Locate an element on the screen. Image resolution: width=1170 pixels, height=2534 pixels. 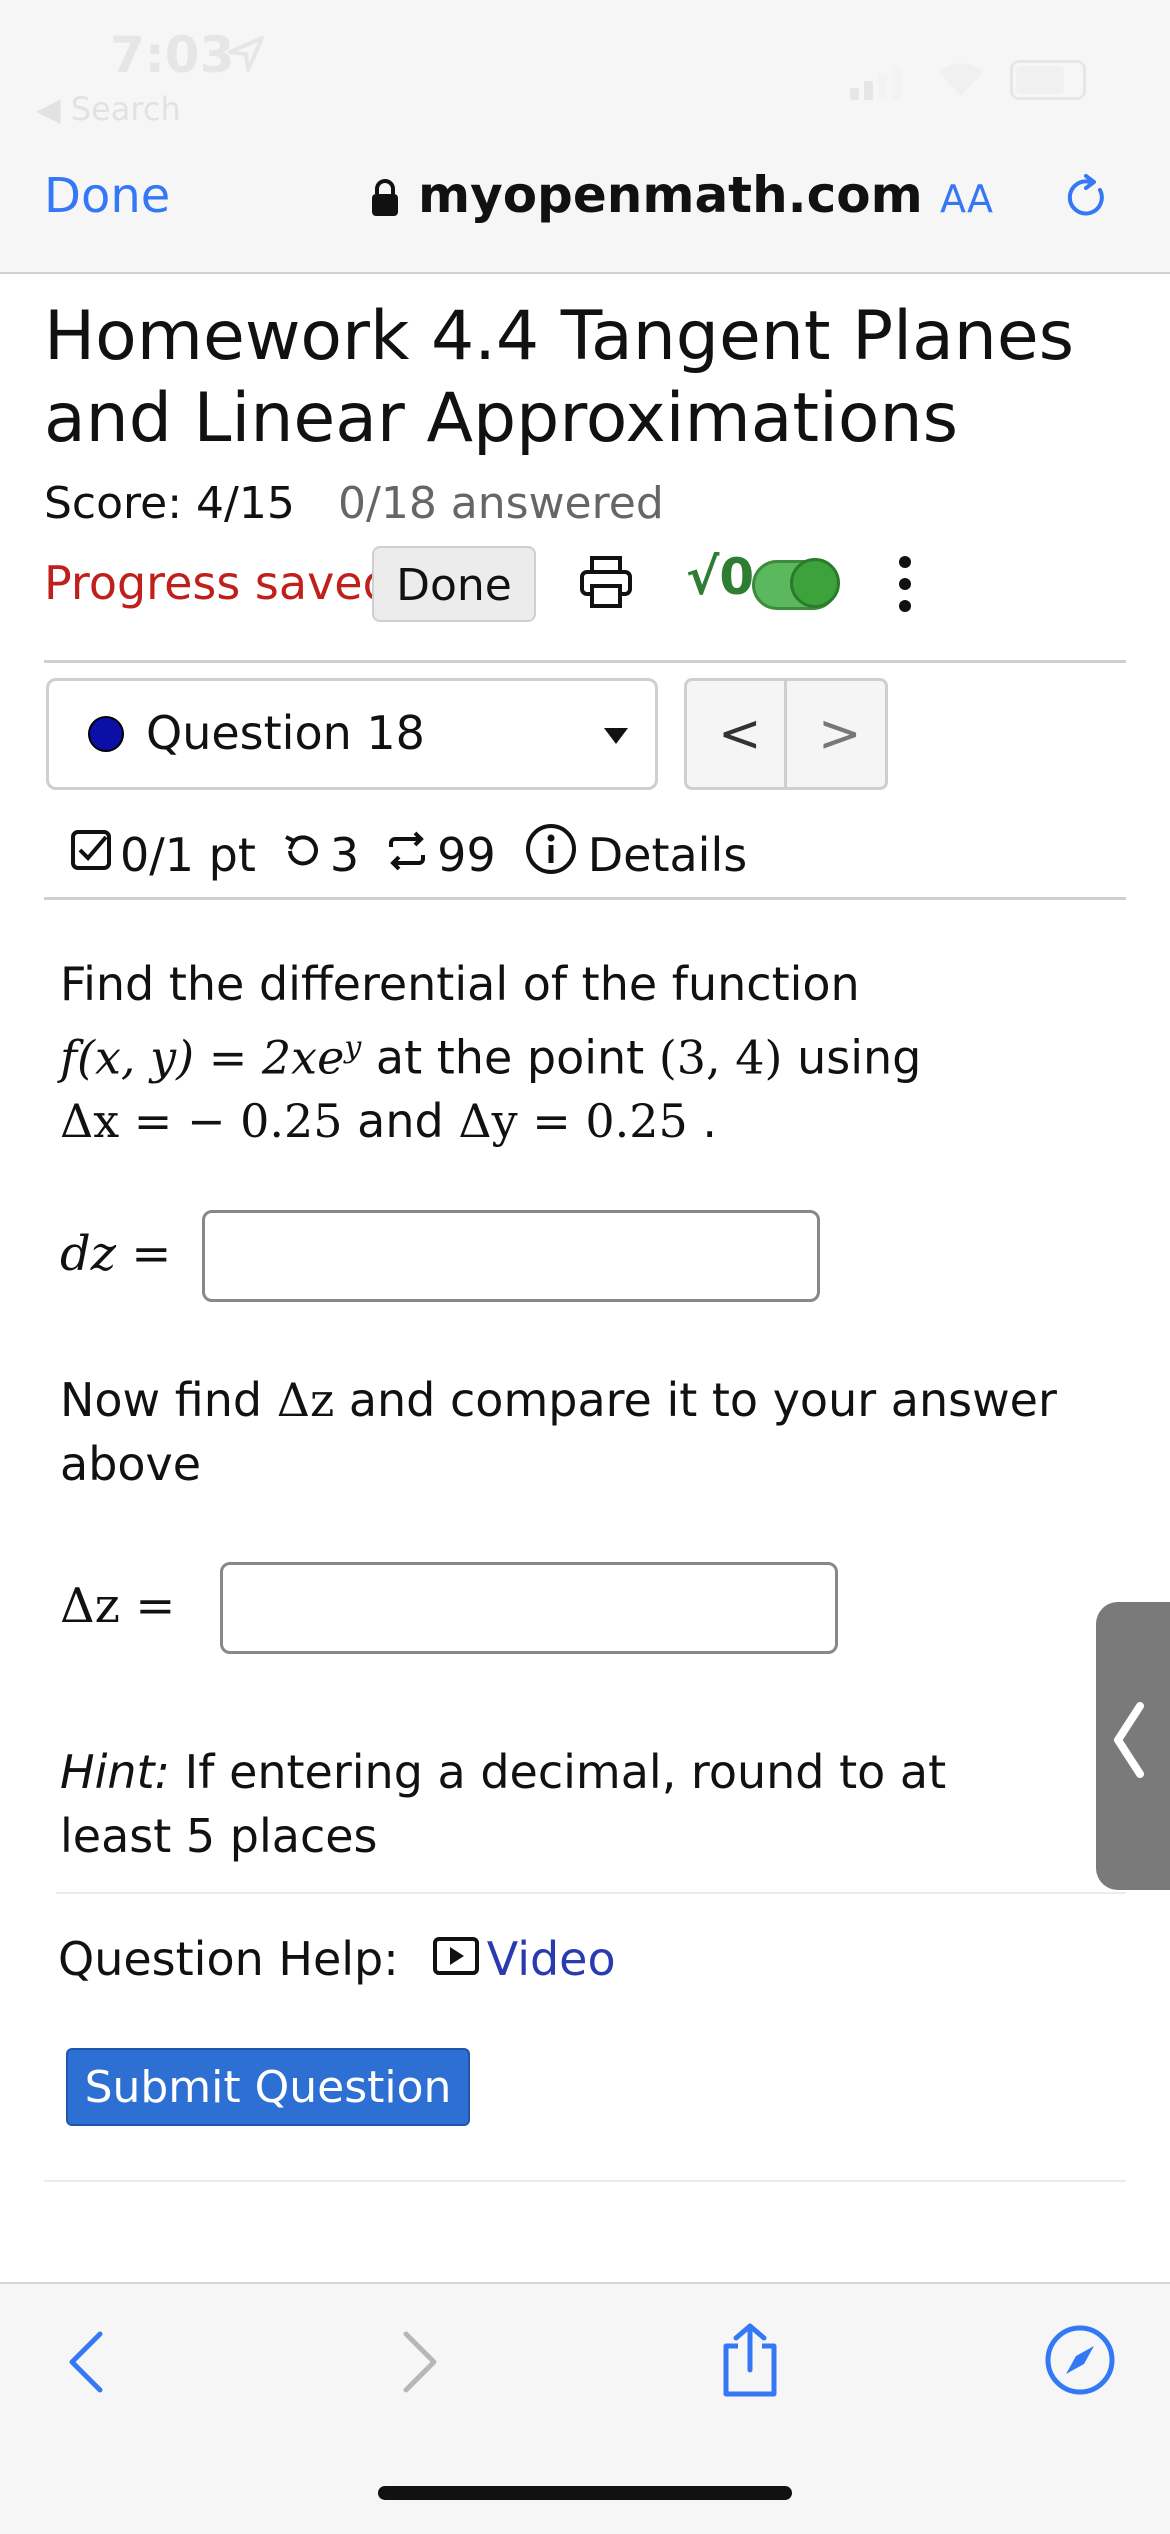
details-link: Details is located at coordinates (667, 855).